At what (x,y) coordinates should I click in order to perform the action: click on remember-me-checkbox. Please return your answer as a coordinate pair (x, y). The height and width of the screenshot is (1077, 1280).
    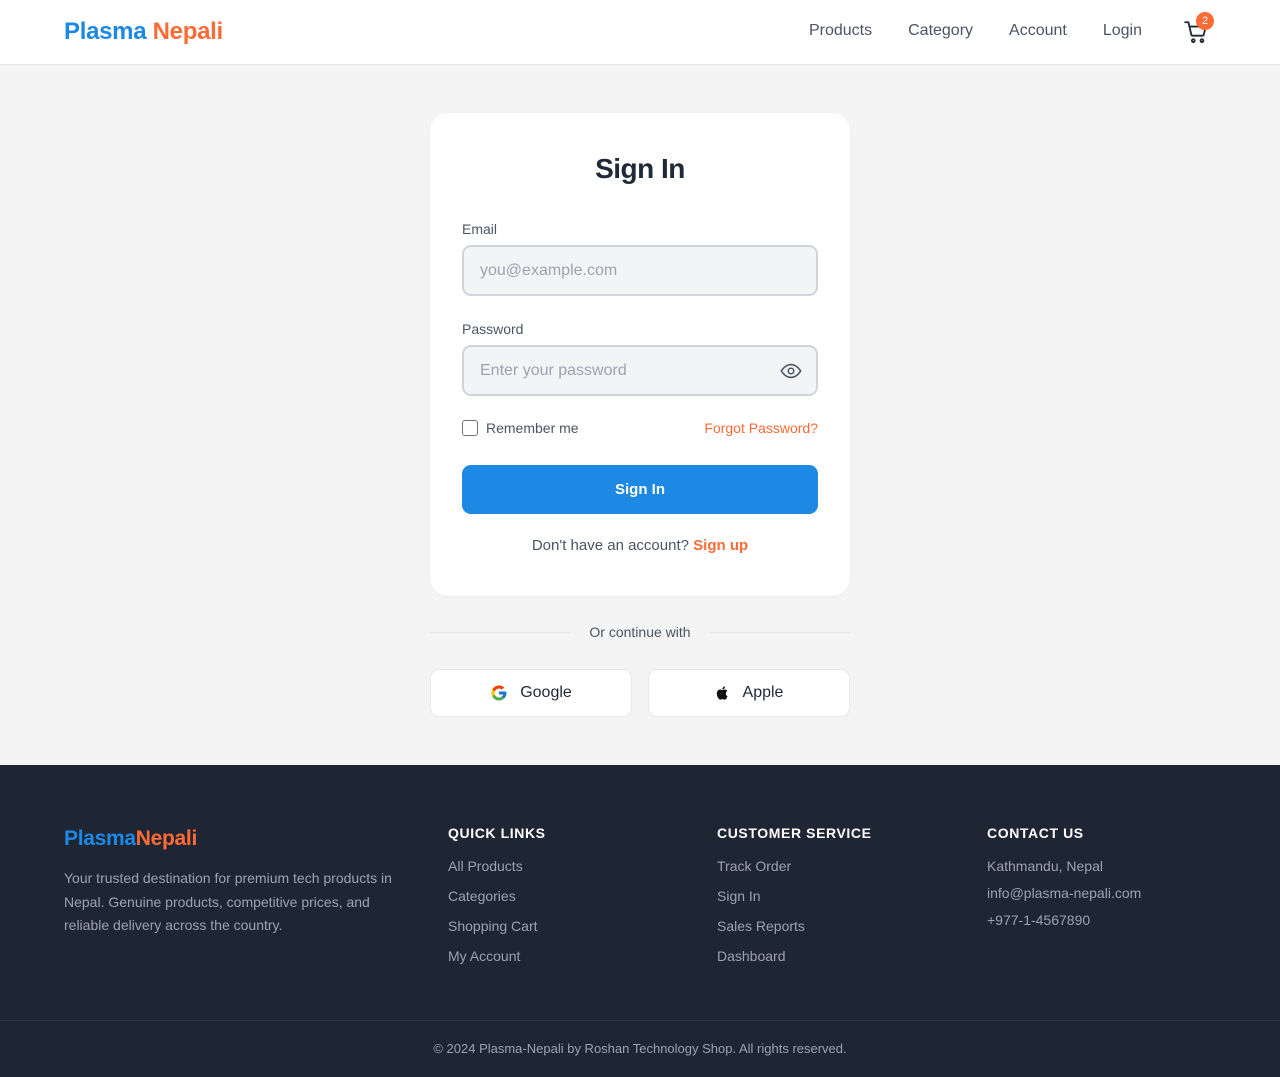
    Looking at the image, I should click on (470, 428).